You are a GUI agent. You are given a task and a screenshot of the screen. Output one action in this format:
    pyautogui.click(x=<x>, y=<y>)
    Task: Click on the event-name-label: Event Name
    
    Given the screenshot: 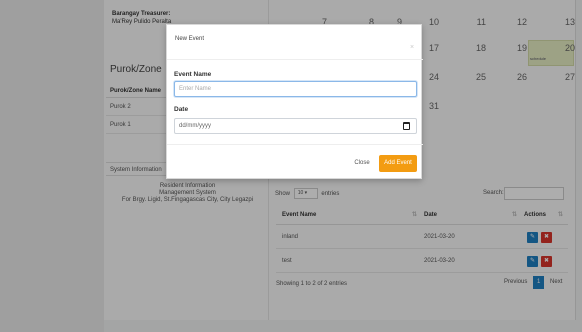 What is the action you would take?
    pyautogui.click(x=193, y=74)
    